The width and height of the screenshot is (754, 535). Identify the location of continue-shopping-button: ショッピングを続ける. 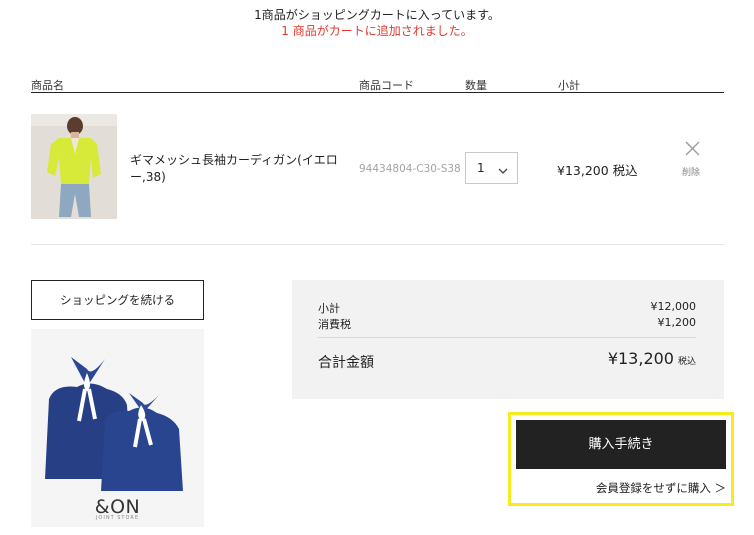
(117, 300).